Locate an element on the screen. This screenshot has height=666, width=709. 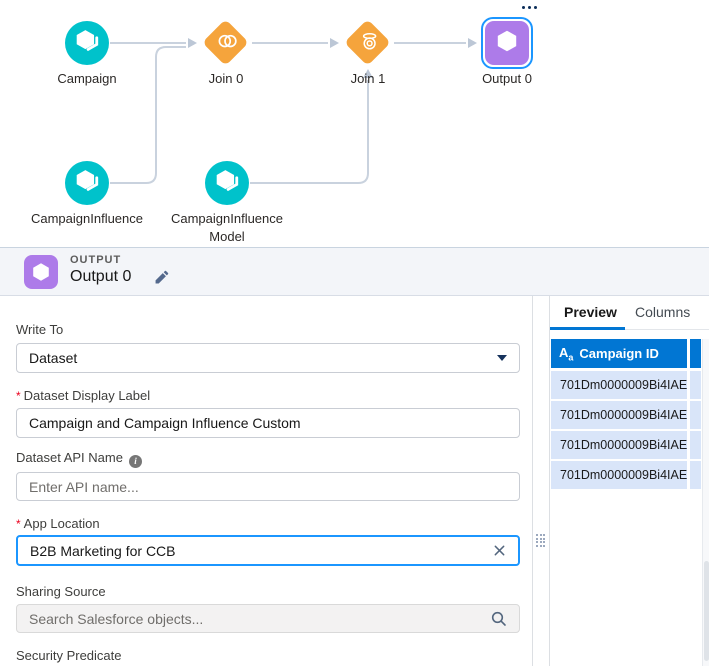
output-icon is located at coordinates (507, 43).